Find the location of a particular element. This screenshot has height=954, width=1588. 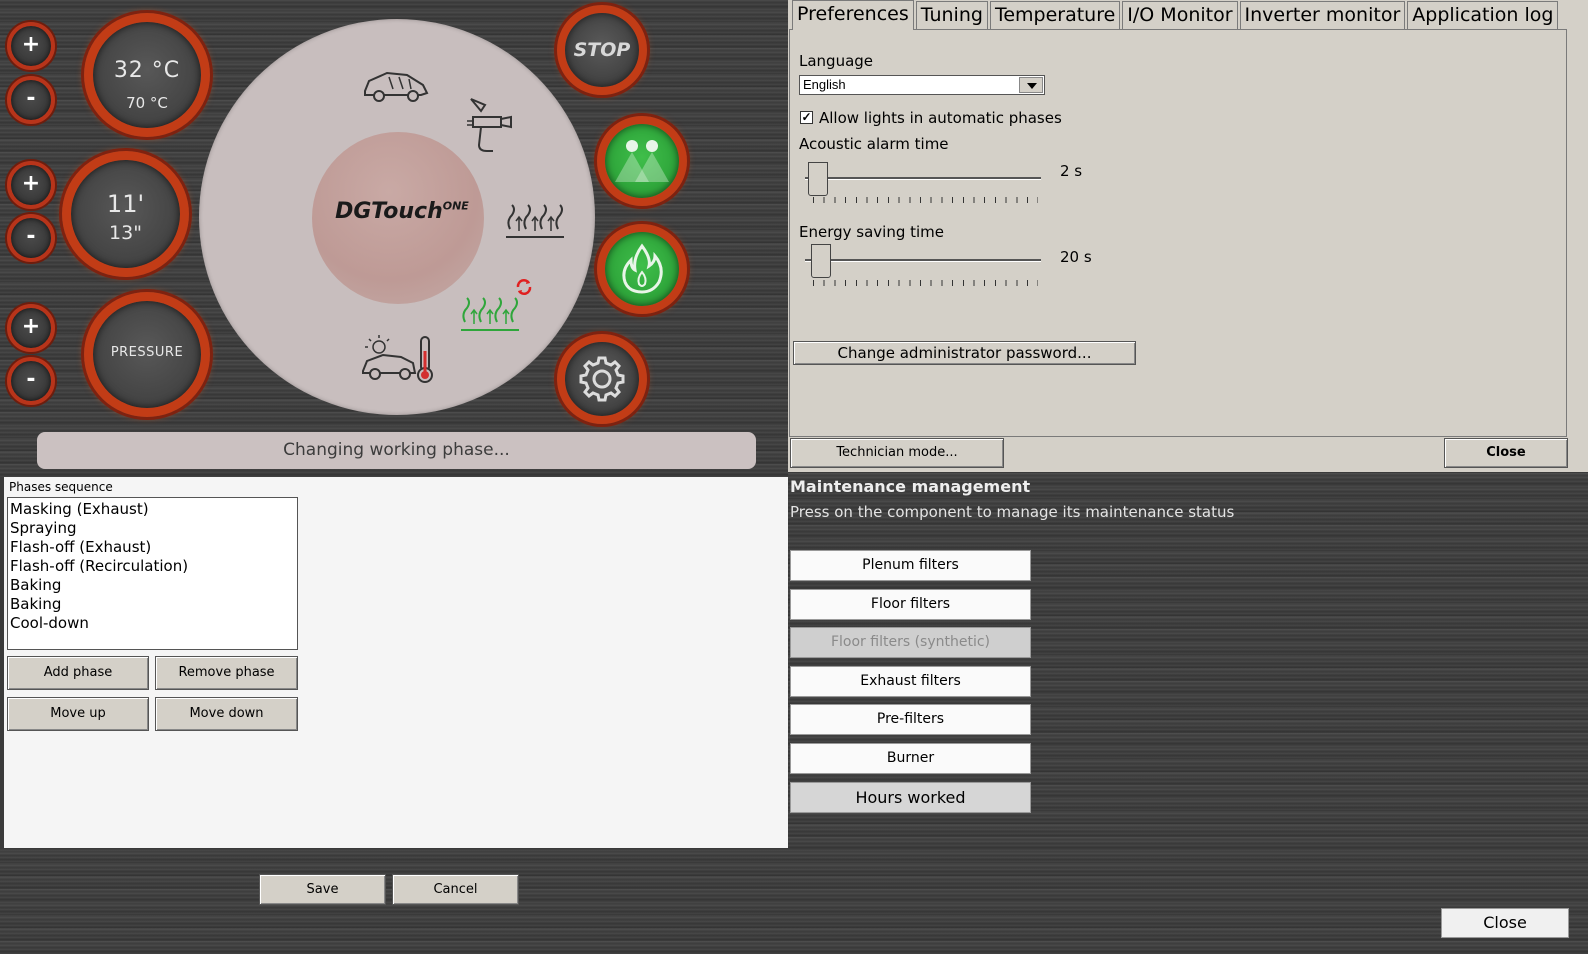

pressure-plus-button: + is located at coordinates (31, 328).